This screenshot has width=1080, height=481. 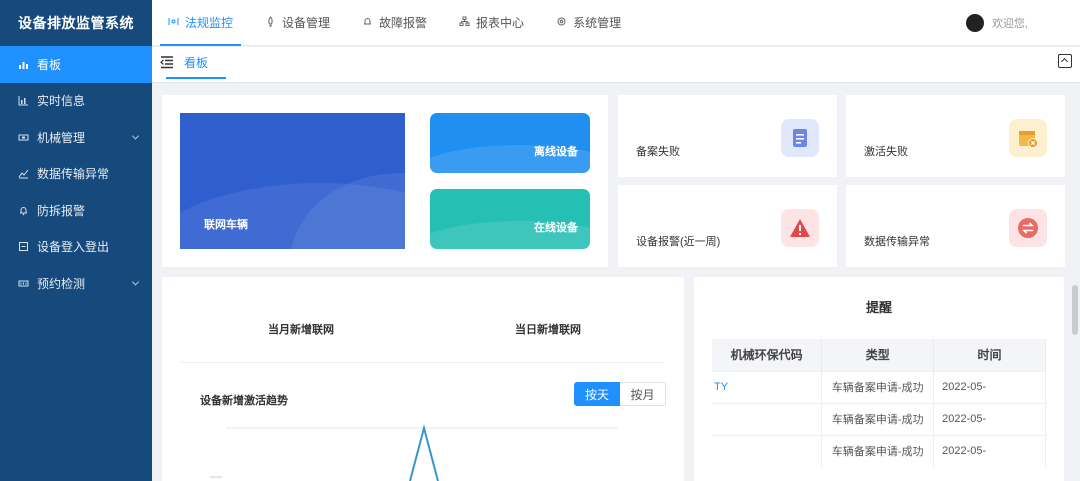 I want to click on nav-item-report: 报表中心, so click(x=491, y=23).